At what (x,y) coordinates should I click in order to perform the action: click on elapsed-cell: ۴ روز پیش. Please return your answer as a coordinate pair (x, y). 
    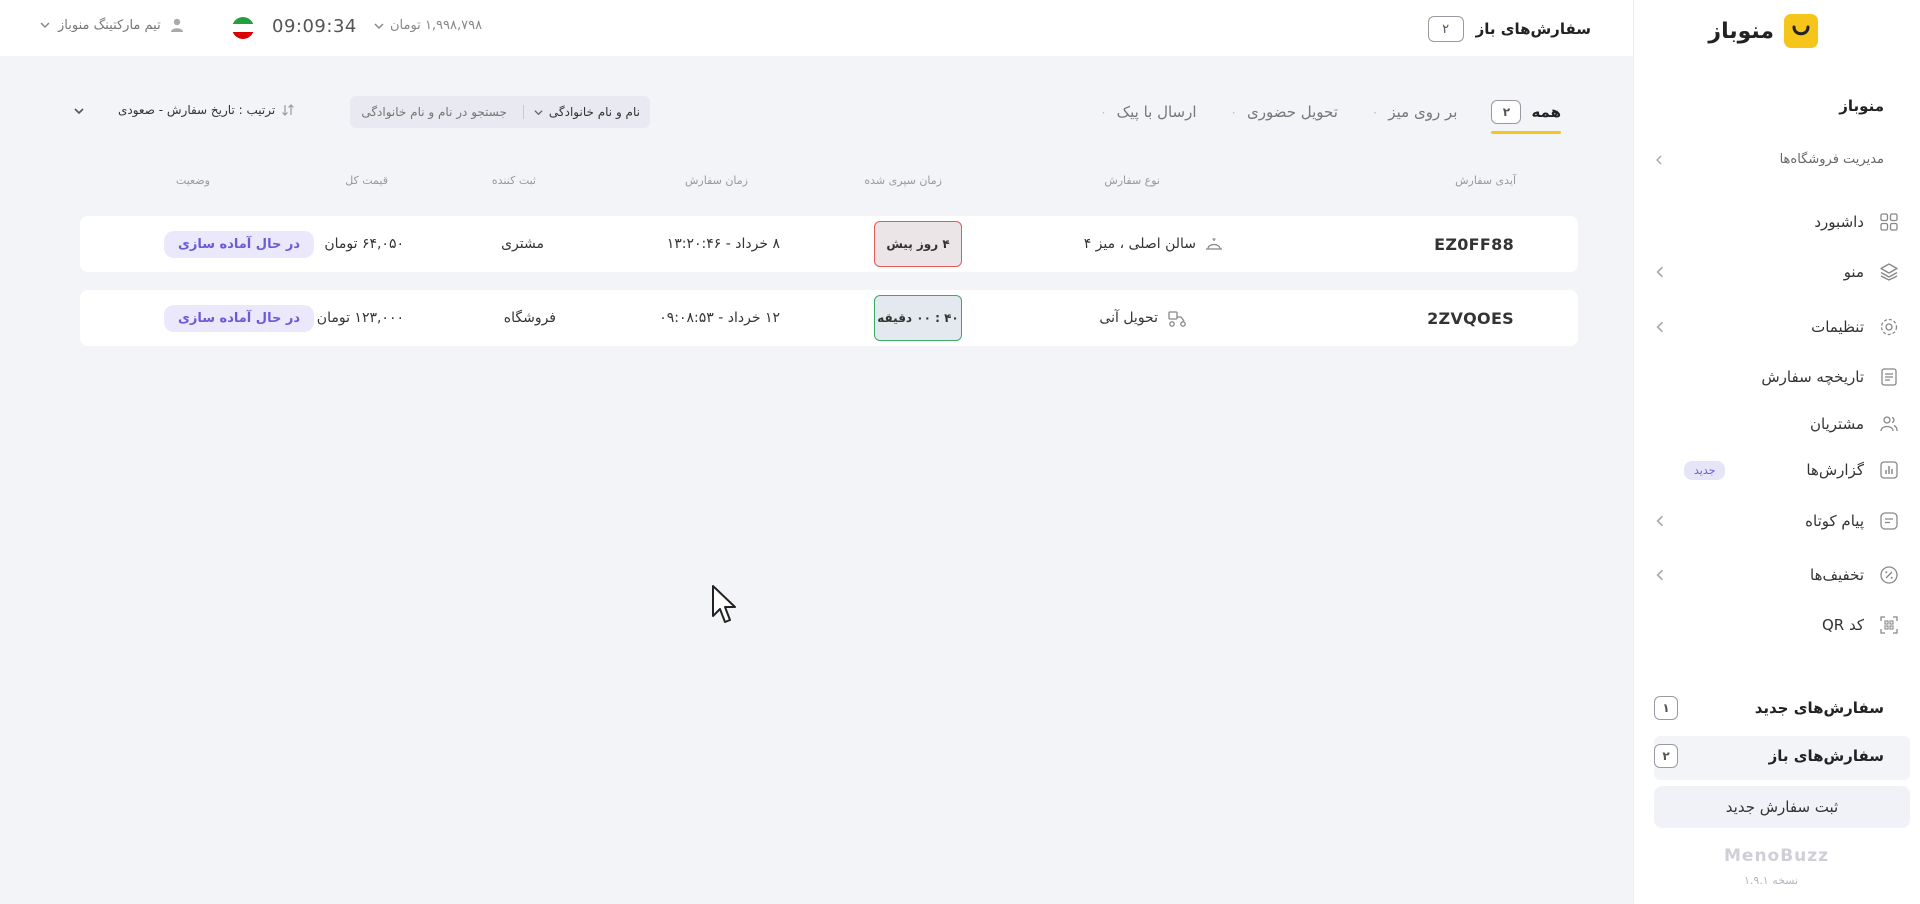
    Looking at the image, I should click on (918, 244).